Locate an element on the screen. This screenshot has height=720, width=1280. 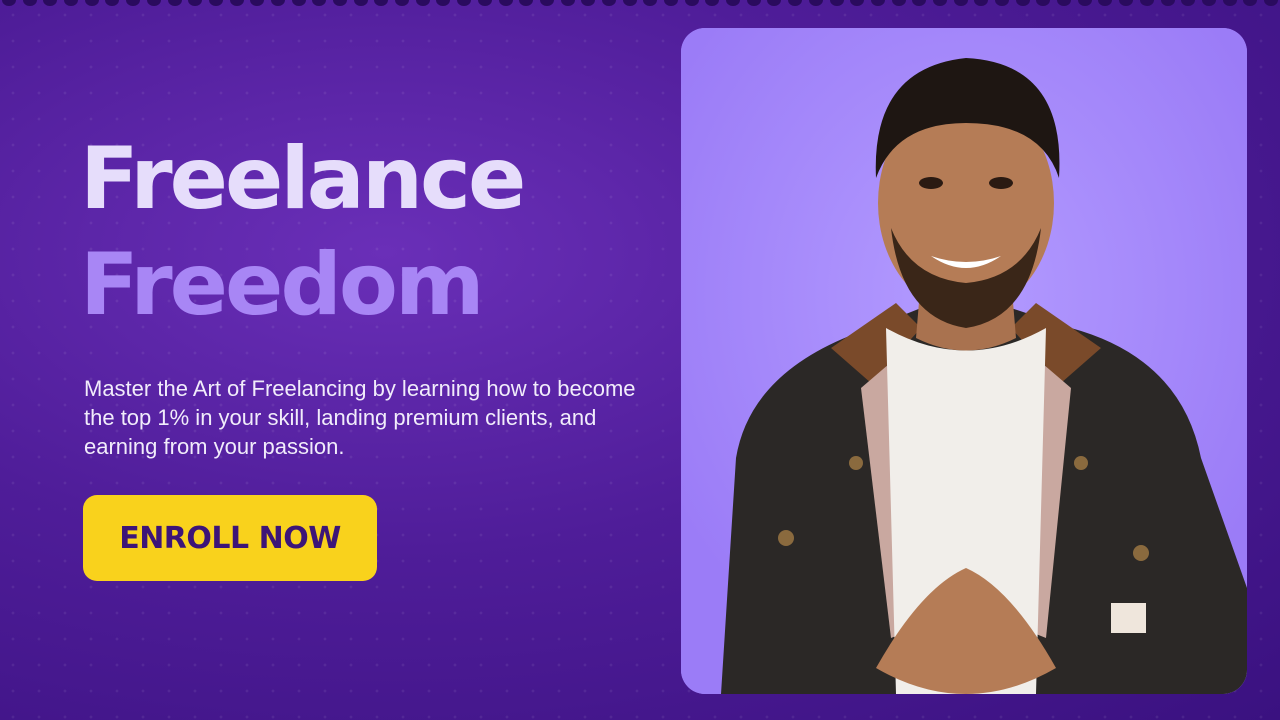
hero-title-line-2: Freedom is located at coordinates (282, 285).